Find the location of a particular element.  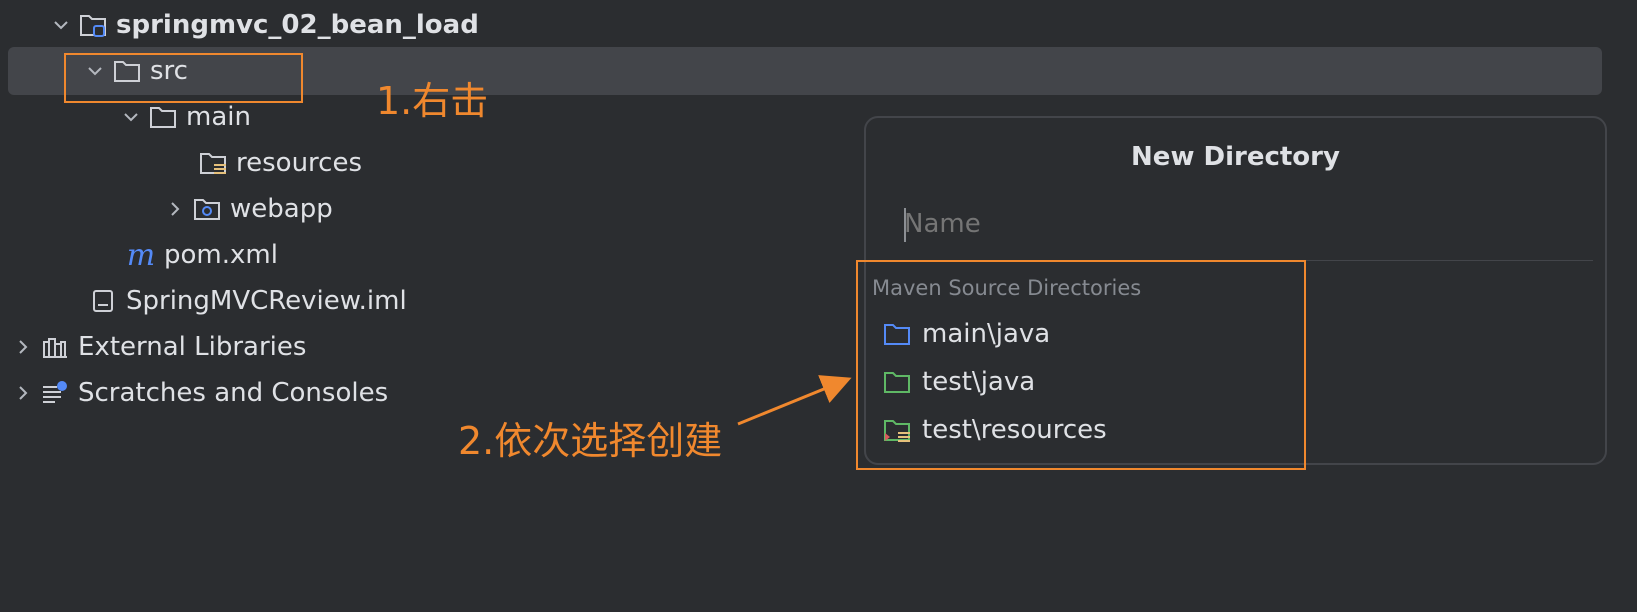

library-icon is located at coordinates (55, 347).